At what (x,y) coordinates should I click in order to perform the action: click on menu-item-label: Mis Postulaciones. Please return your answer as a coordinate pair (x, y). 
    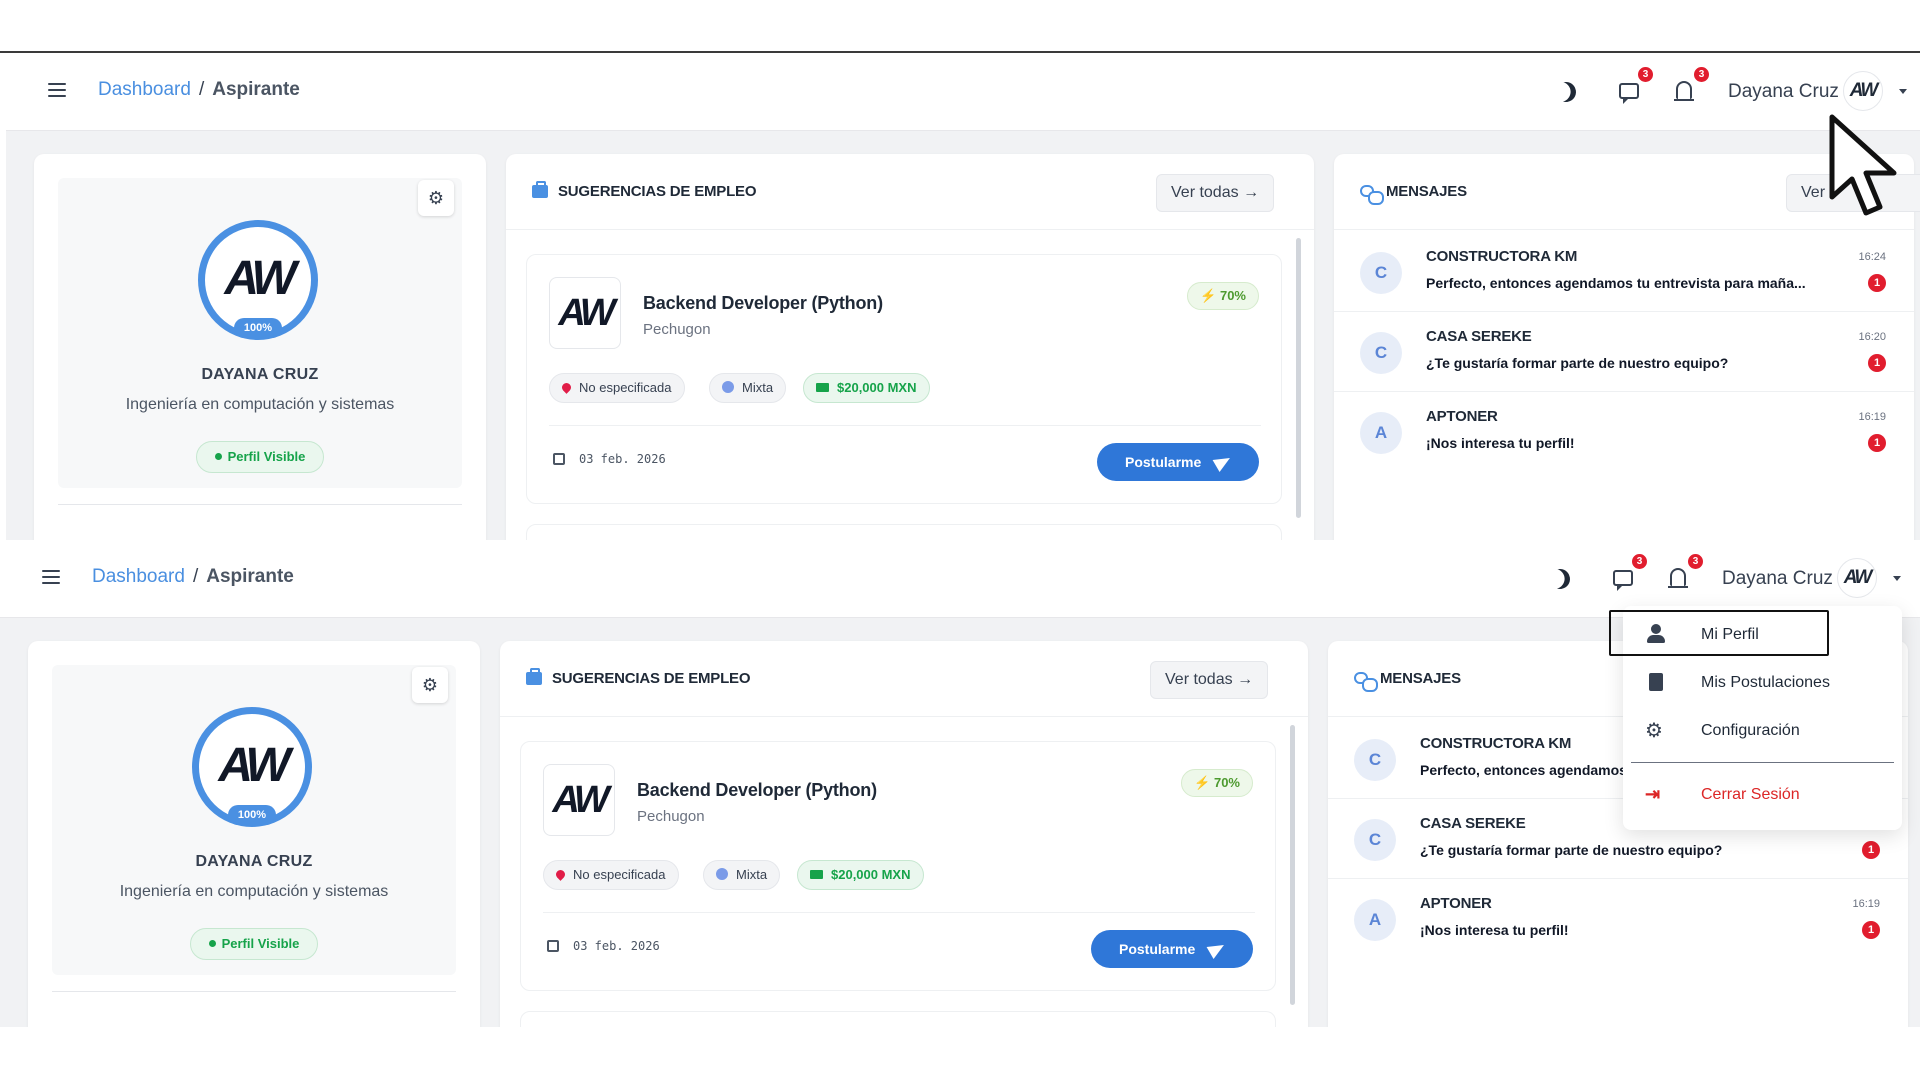
    Looking at the image, I should click on (1765, 682).